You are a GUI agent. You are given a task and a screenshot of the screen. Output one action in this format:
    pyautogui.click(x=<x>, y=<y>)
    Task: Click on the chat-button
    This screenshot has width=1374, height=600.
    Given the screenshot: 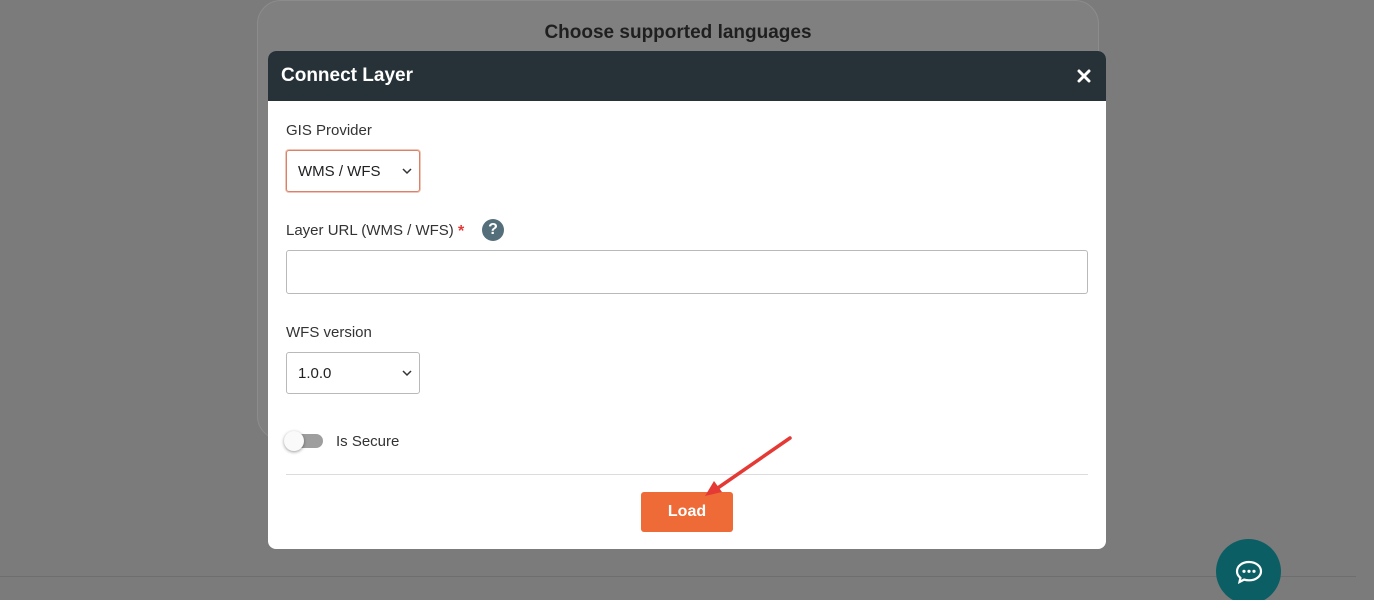 What is the action you would take?
    pyautogui.click(x=1248, y=569)
    